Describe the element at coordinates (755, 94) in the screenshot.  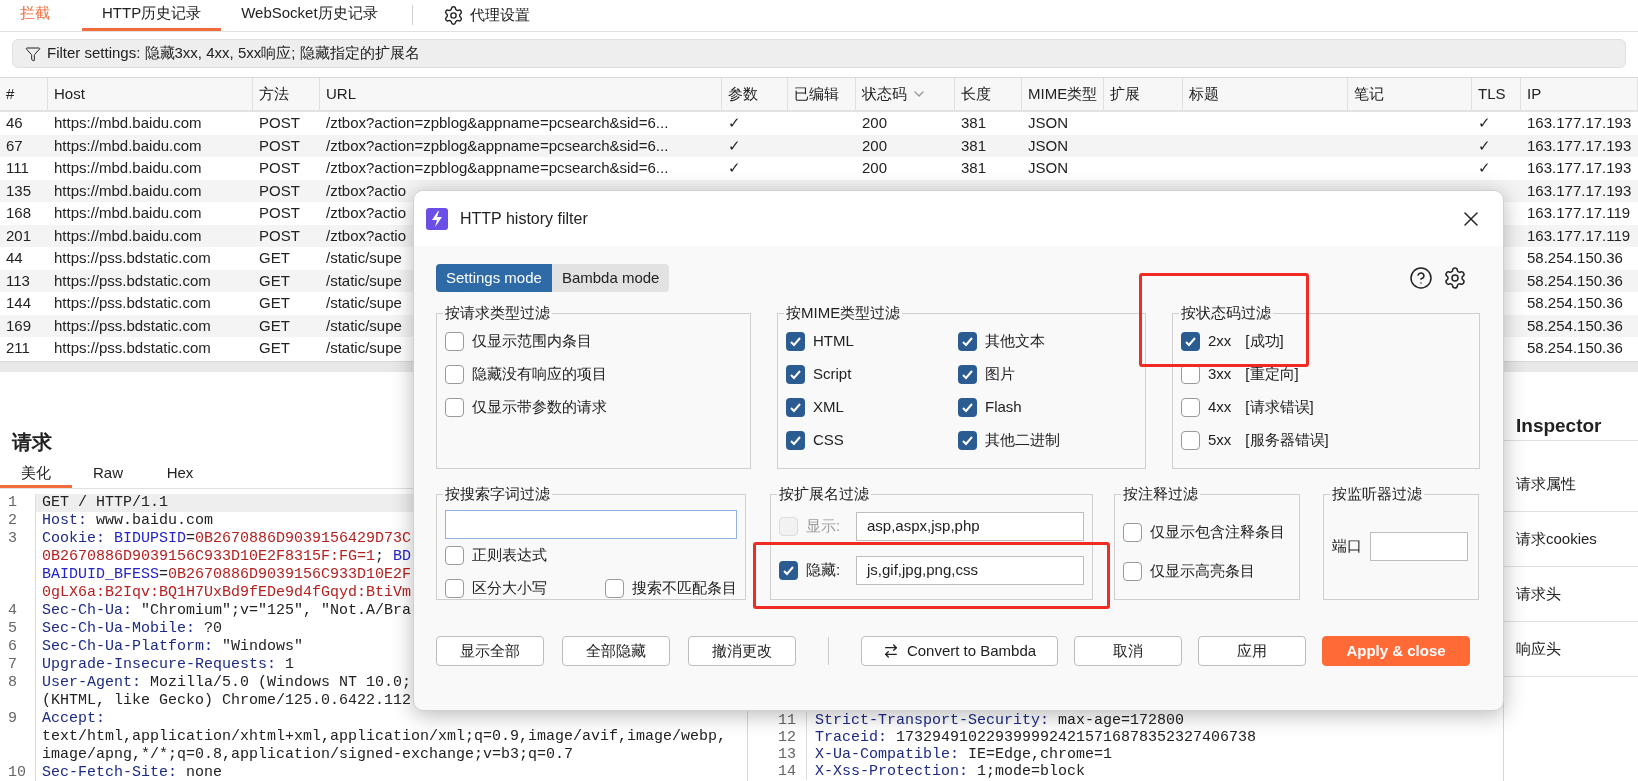
I see `column-header: 参数` at that location.